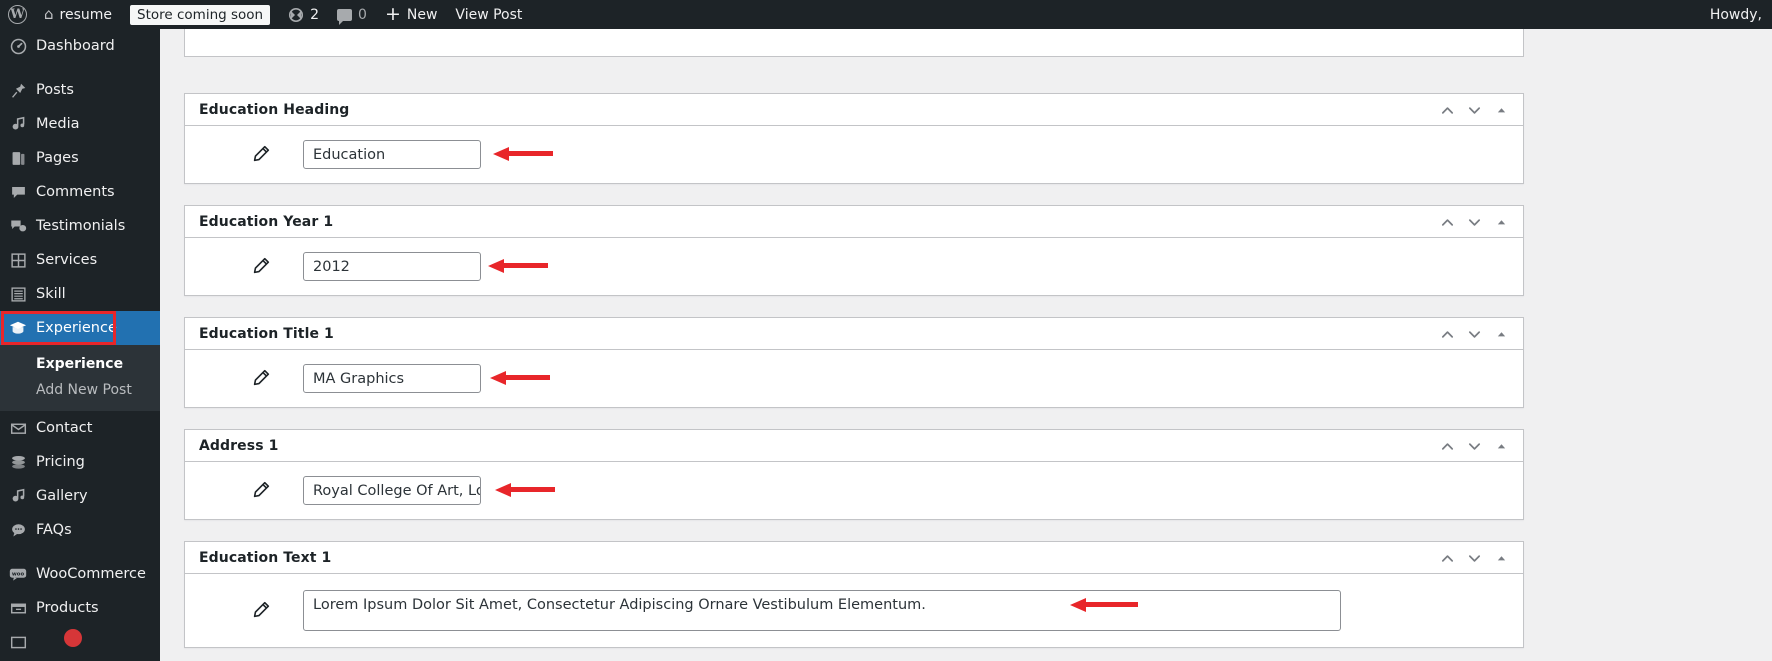 The image size is (1772, 661). I want to click on sidebar-item-products: Products, so click(80, 608).